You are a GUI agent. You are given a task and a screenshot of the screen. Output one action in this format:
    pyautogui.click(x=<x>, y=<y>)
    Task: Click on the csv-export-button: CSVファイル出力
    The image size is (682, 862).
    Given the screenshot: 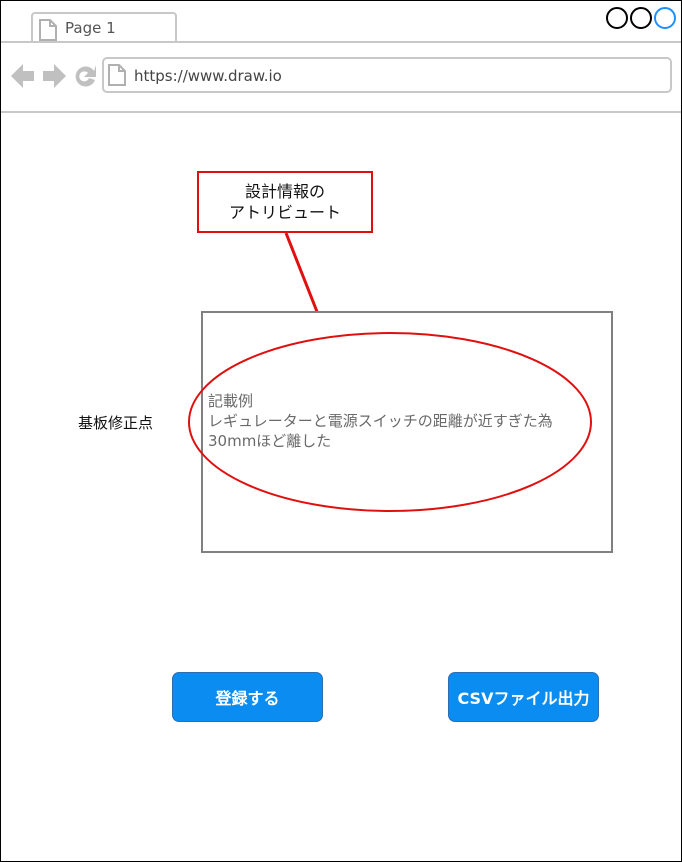 What is the action you would take?
    pyautogui.click(x=523, y=697)
    